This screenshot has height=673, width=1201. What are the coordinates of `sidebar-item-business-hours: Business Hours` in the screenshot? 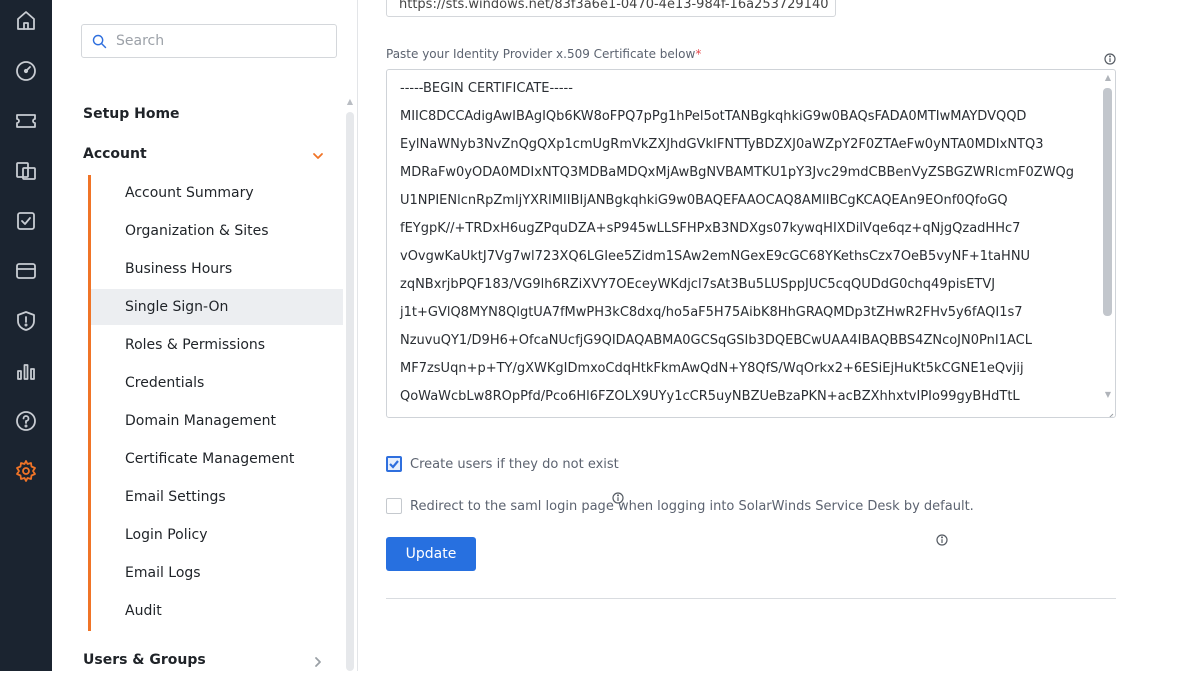 It's located at (217, 269).